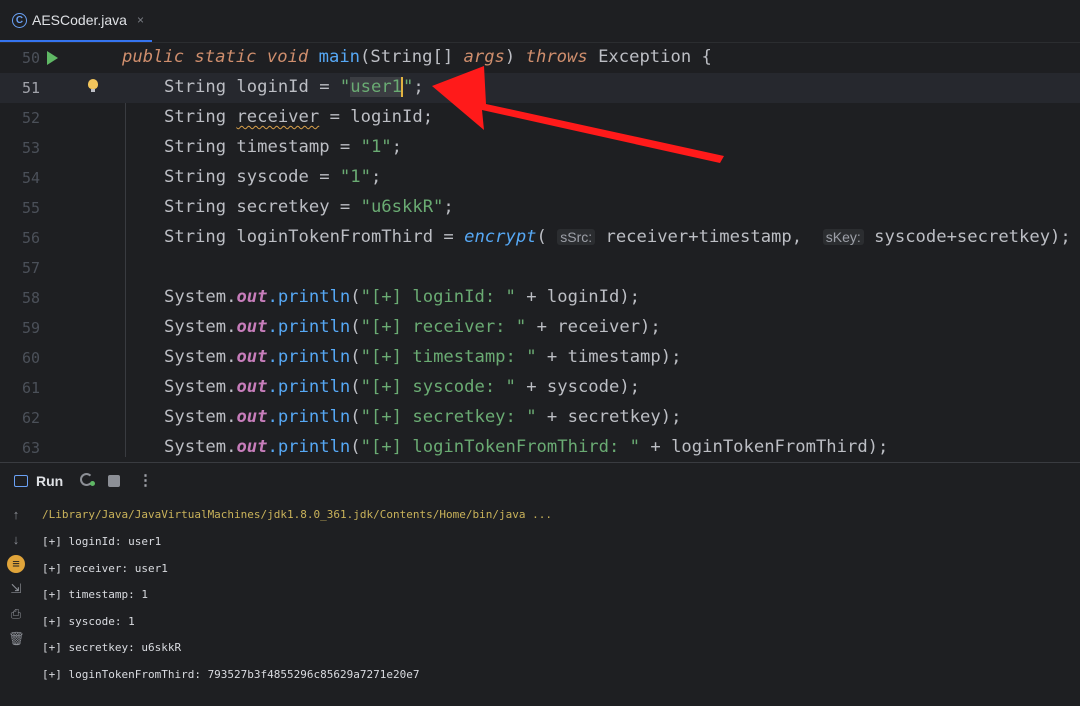 The image size is (1080, 706). Describe the element at coordinates (30, 148) in the screenshot. I see `line-number: 53` at that location.